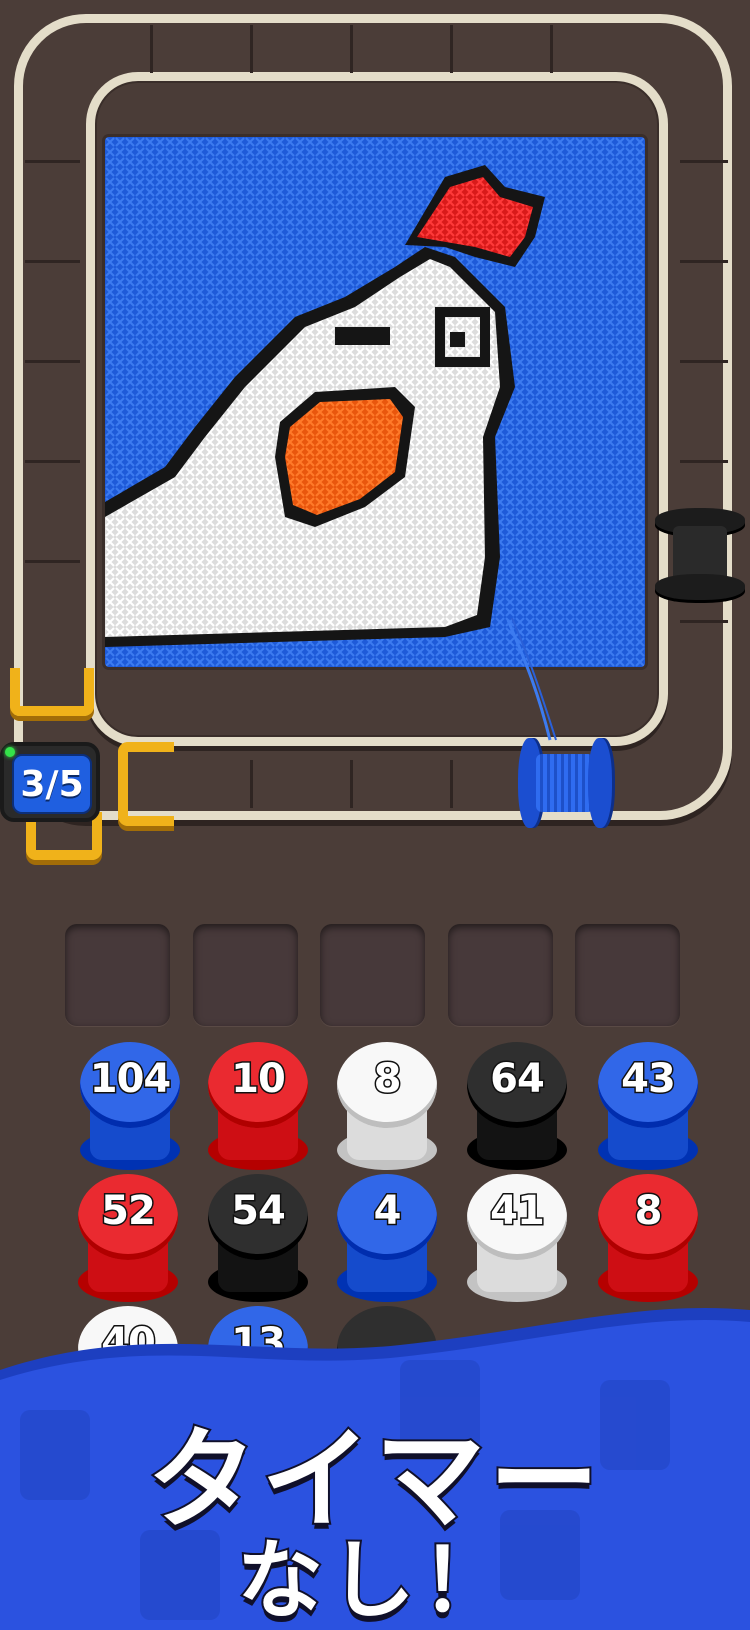 The image size is (750, 1630). What do you see at coordinates (52, 692) in the screenshot?
I see `track-end-clip-top` at bounding box center [52, 692].